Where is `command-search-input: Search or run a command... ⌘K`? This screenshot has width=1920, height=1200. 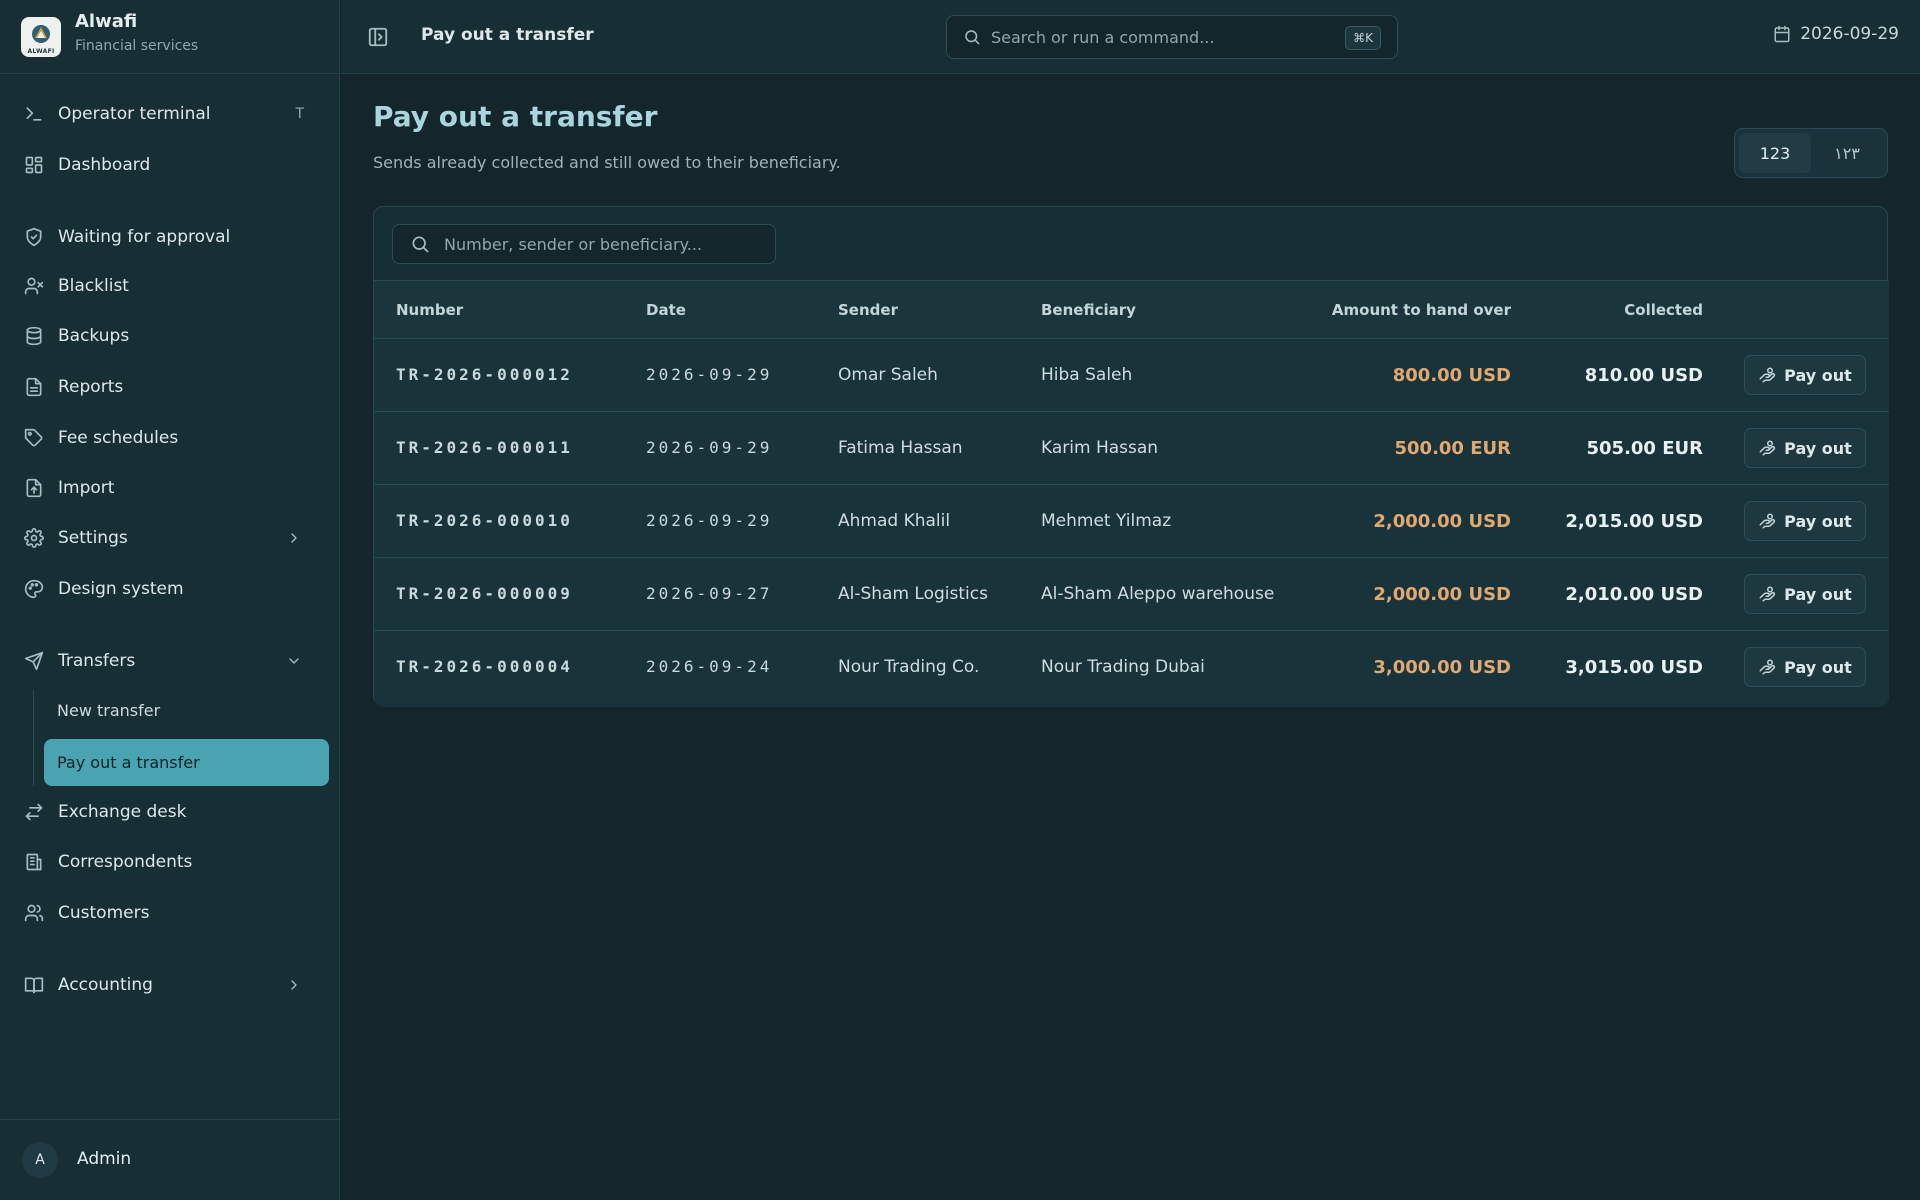 command-search-input: Search or run a command... ⌘K is located at coordinates (1172, 37).